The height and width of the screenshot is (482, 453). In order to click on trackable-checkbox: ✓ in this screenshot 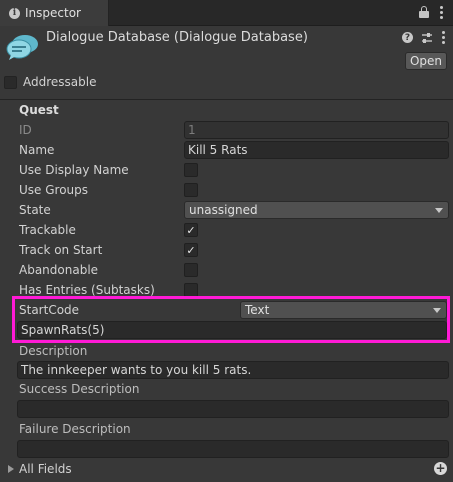, I will do `click(191, 230)`.